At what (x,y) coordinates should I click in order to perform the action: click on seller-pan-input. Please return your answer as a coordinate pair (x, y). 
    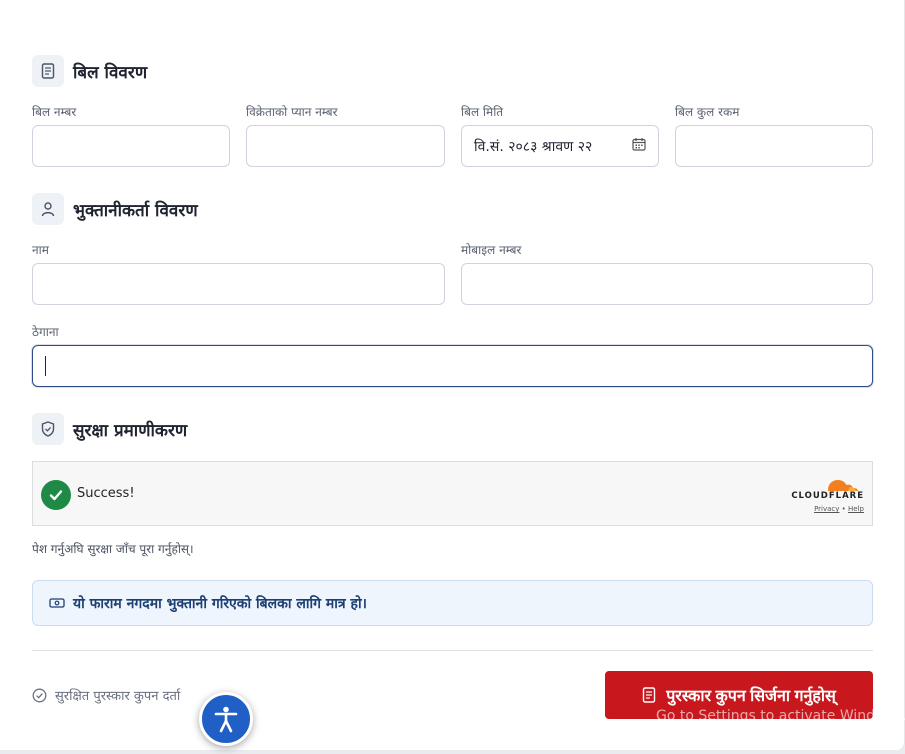
    Looking at the image, I should click on (345, 146).